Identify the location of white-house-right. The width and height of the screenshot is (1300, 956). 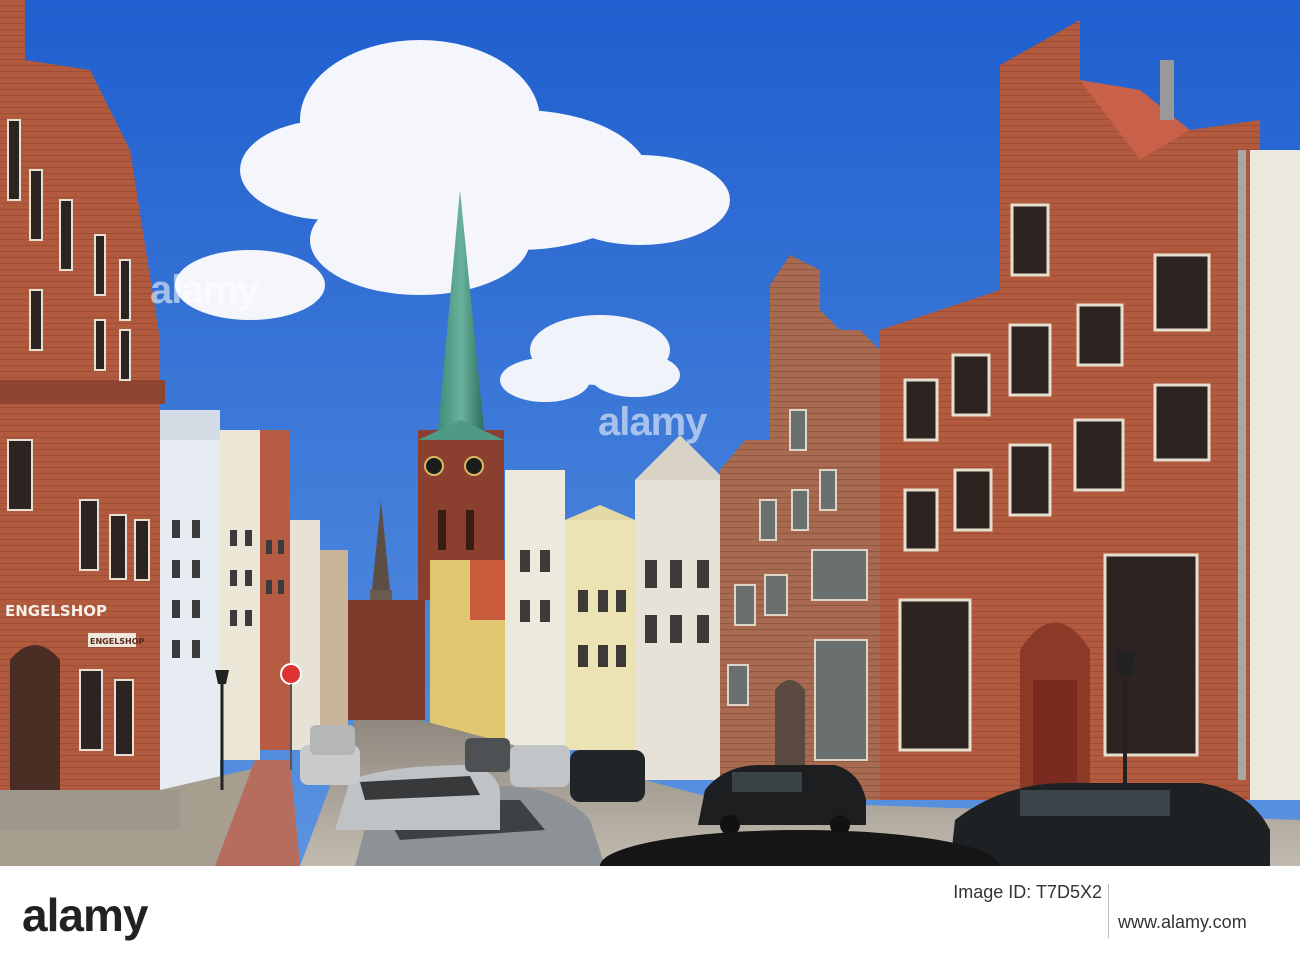
(535, 610).